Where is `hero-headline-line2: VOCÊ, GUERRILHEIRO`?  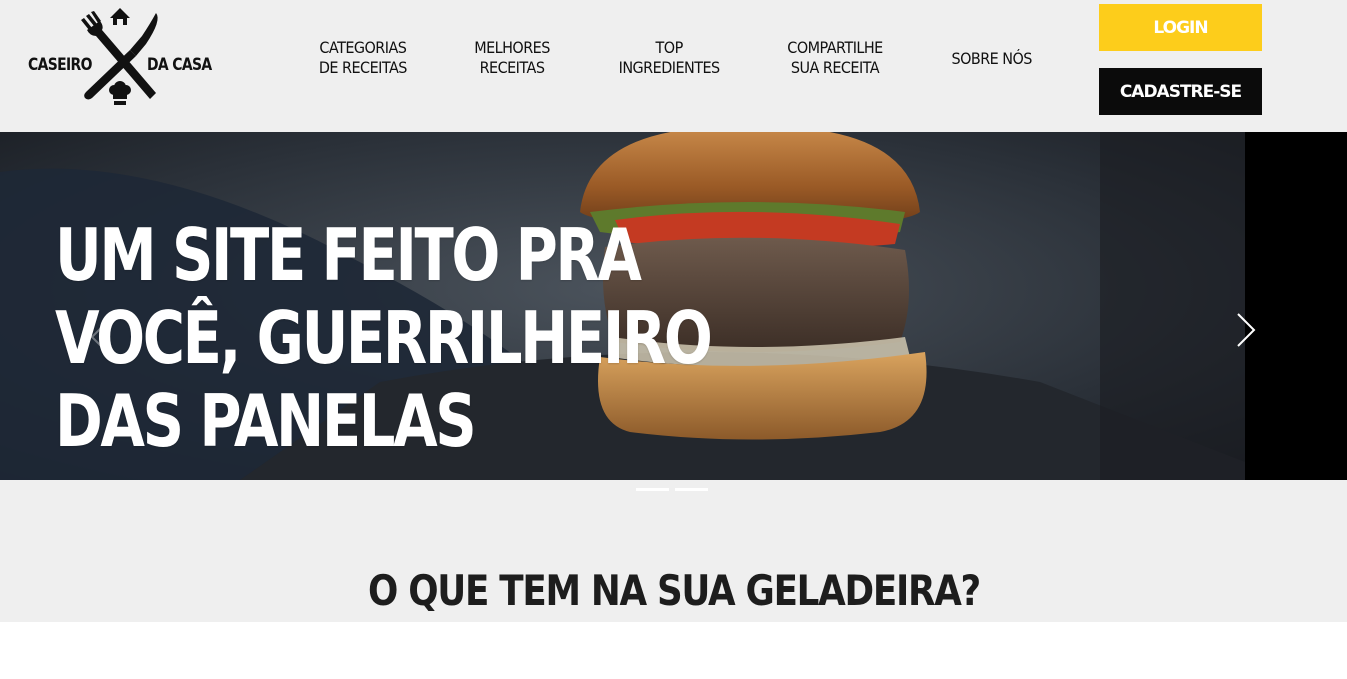
hero-headline-line2: VOCÊ, GUERRILHEIRO is located at coordinates (384, 338).